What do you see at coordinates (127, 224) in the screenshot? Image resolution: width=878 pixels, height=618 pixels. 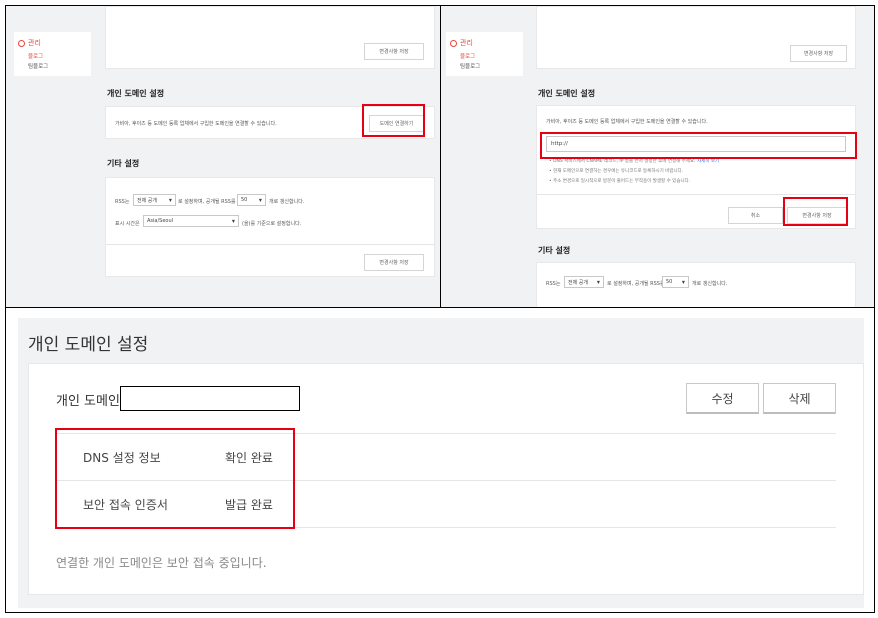 I see `timezone-prefix: 표시 시간은` at bounding box center [127, 224].